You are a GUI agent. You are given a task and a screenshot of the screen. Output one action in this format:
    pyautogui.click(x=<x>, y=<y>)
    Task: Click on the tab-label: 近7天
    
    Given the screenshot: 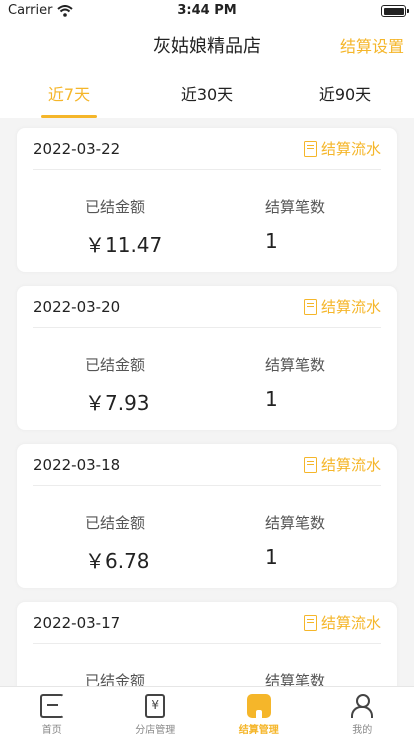 What is the action you would take?
    pyautogui.click(x=69, y=94)
    